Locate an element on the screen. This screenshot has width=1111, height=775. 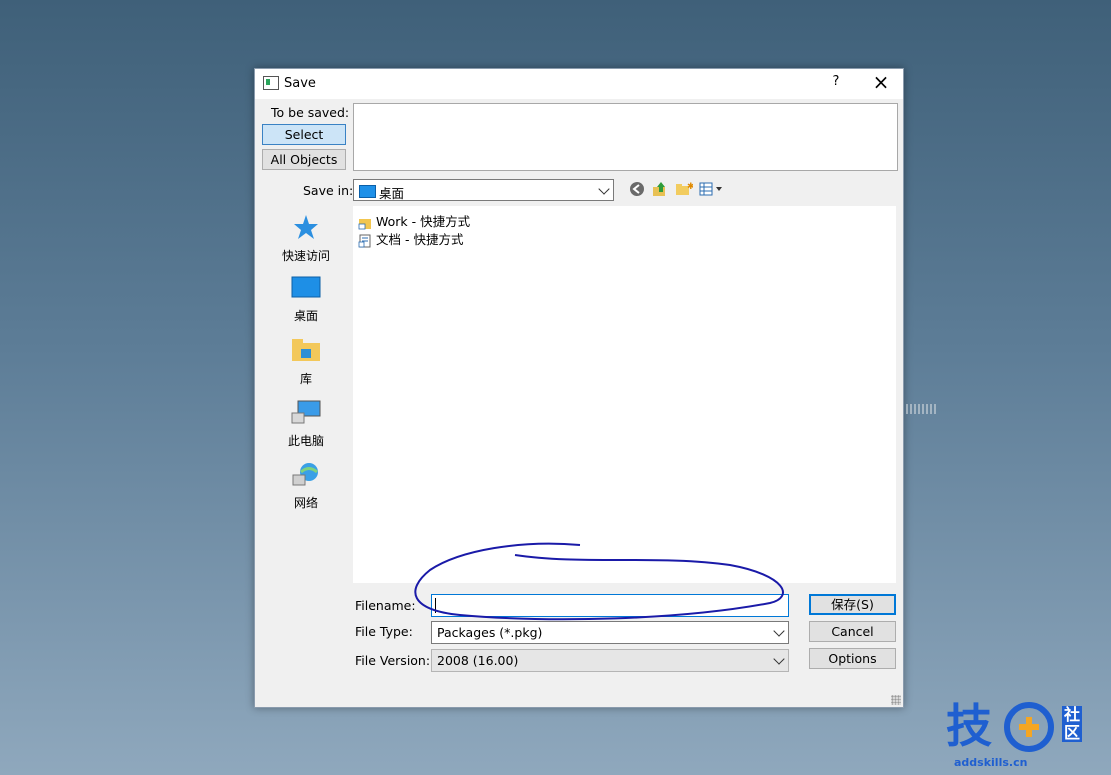
logo-url: addskills.cn is located at coordinates (991, 762).